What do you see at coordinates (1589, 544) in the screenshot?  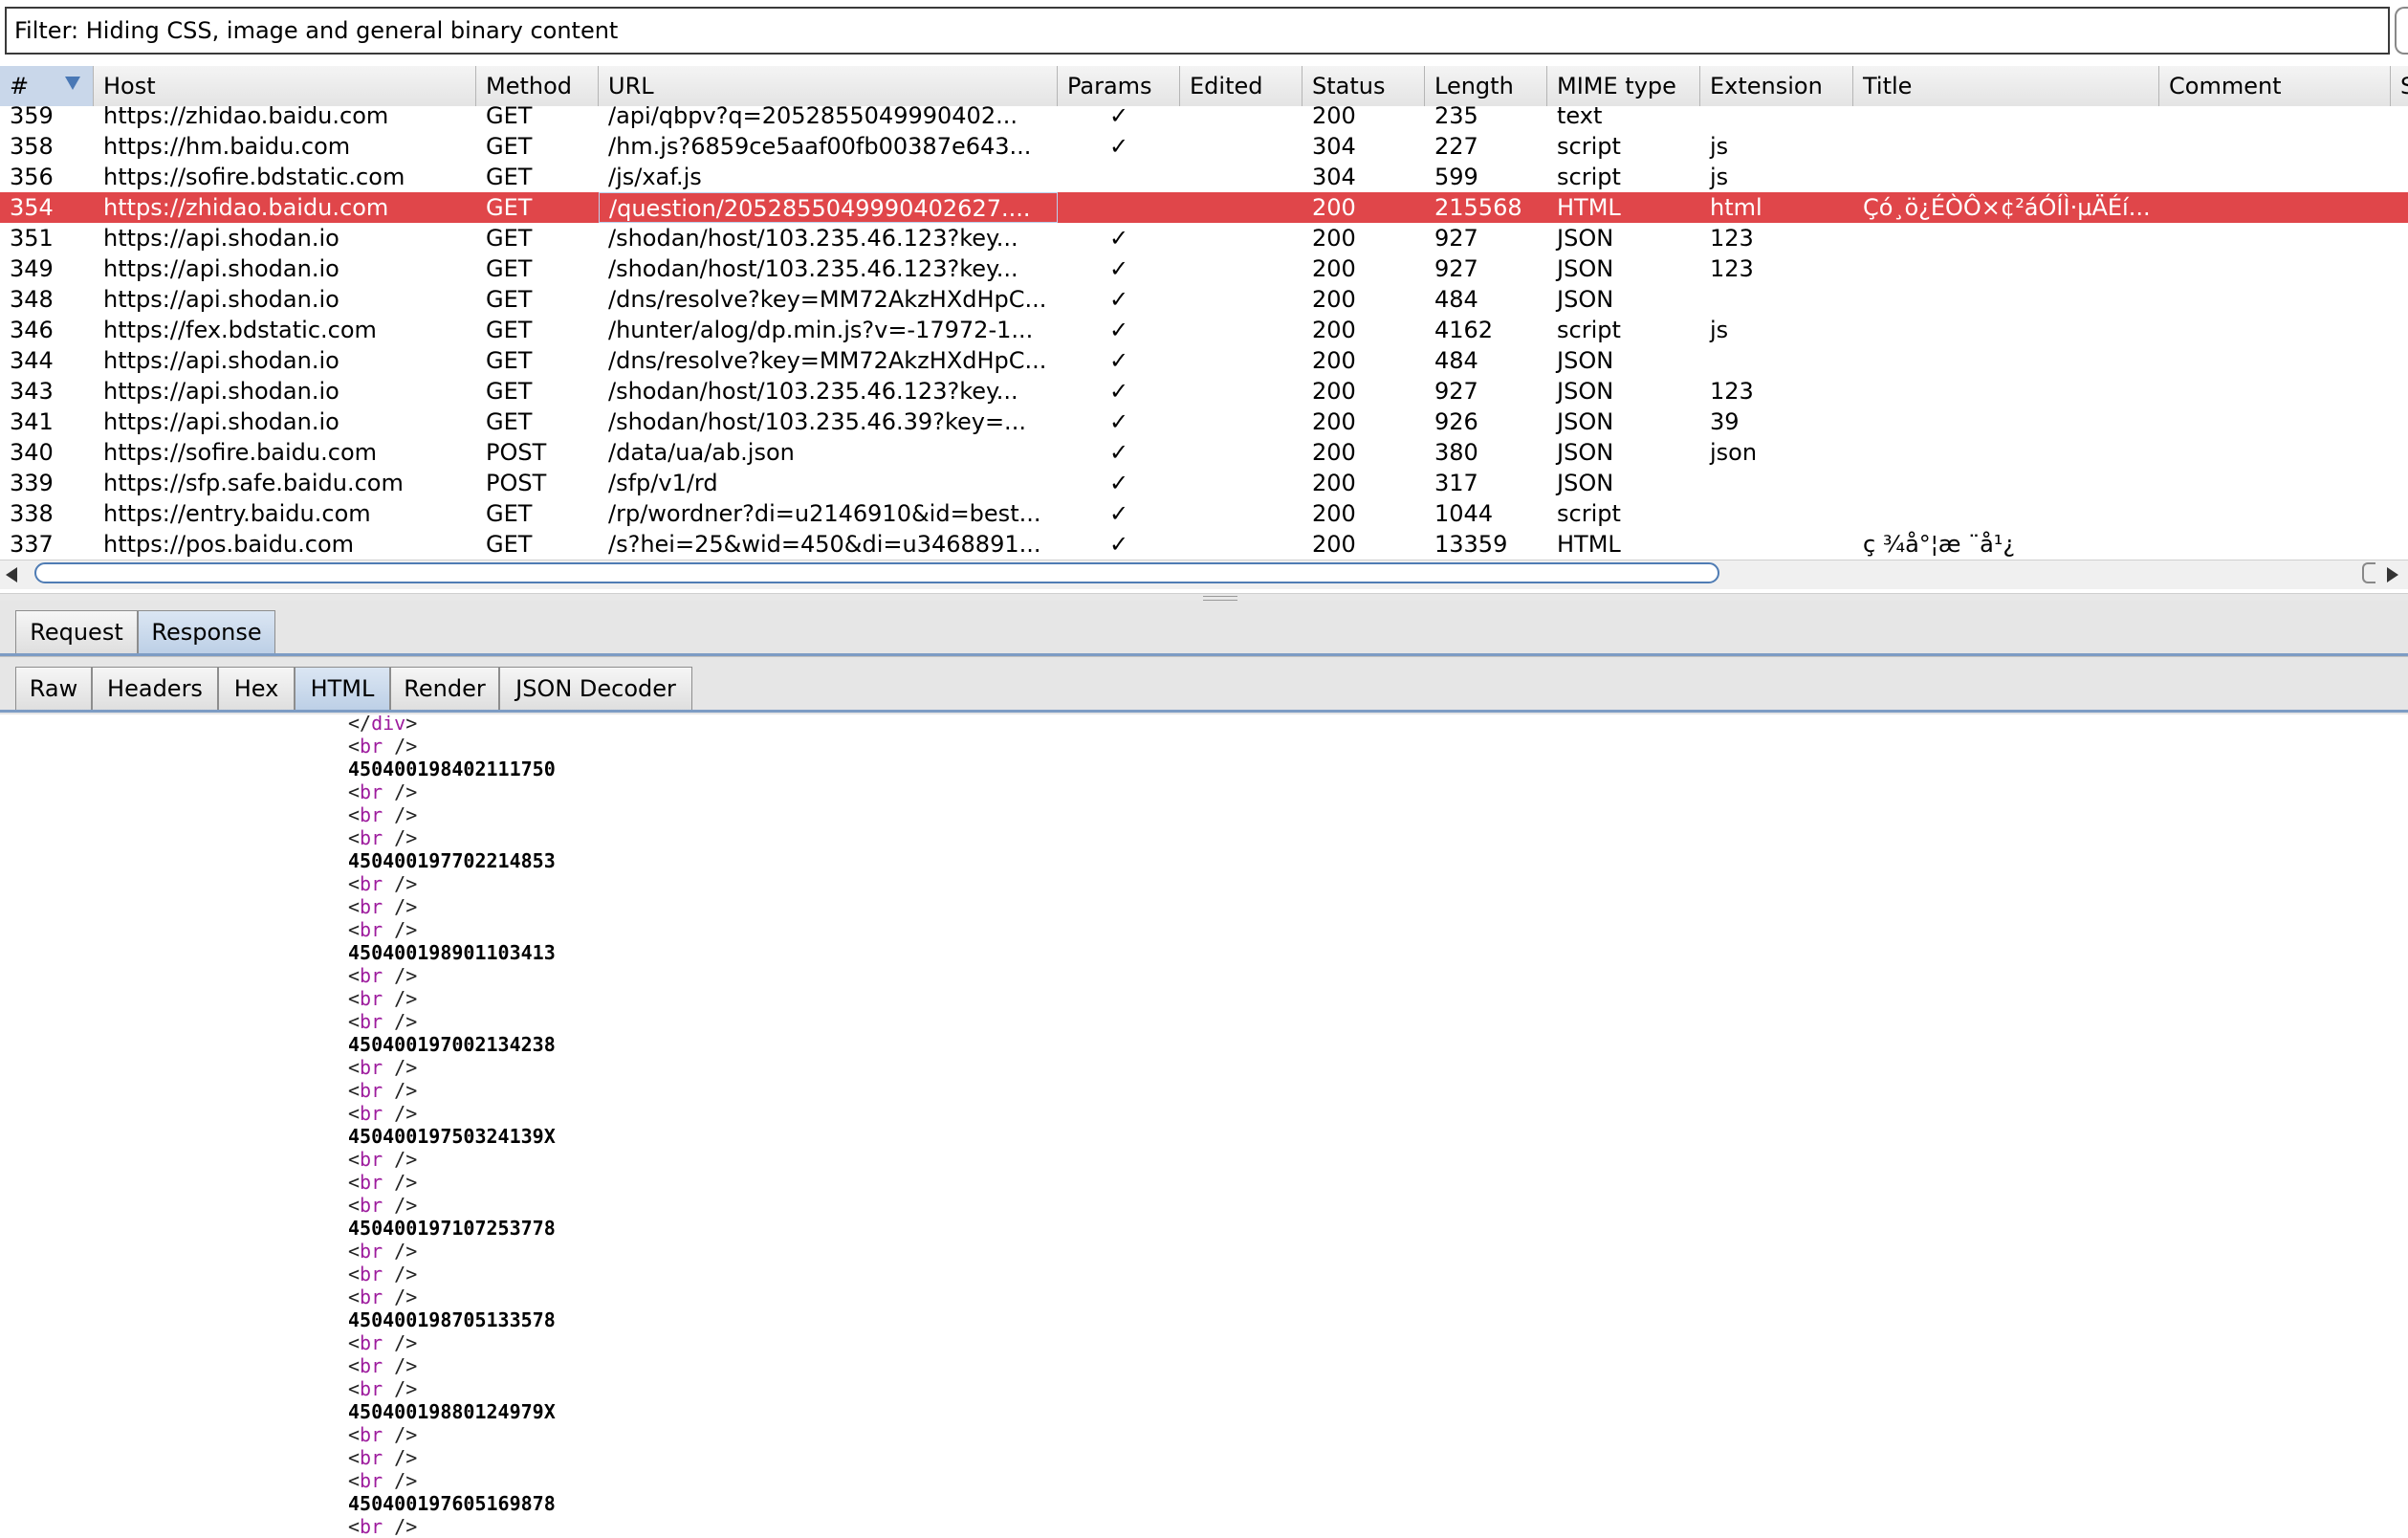 I see `cell-mime: HTML` at bounding box center [1589, 544].